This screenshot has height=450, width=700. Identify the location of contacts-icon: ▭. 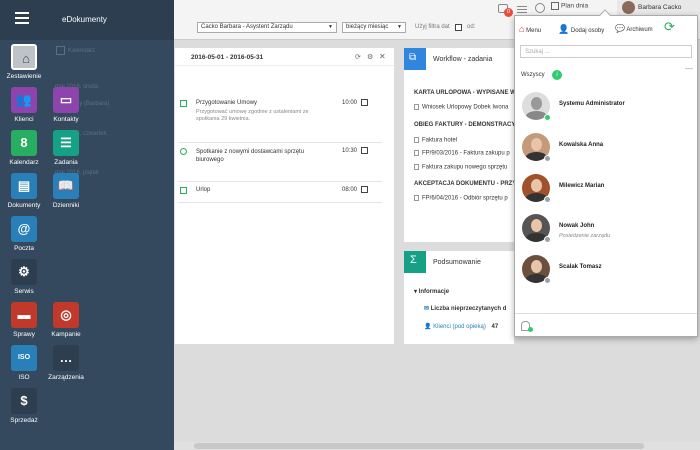
(66, 100).